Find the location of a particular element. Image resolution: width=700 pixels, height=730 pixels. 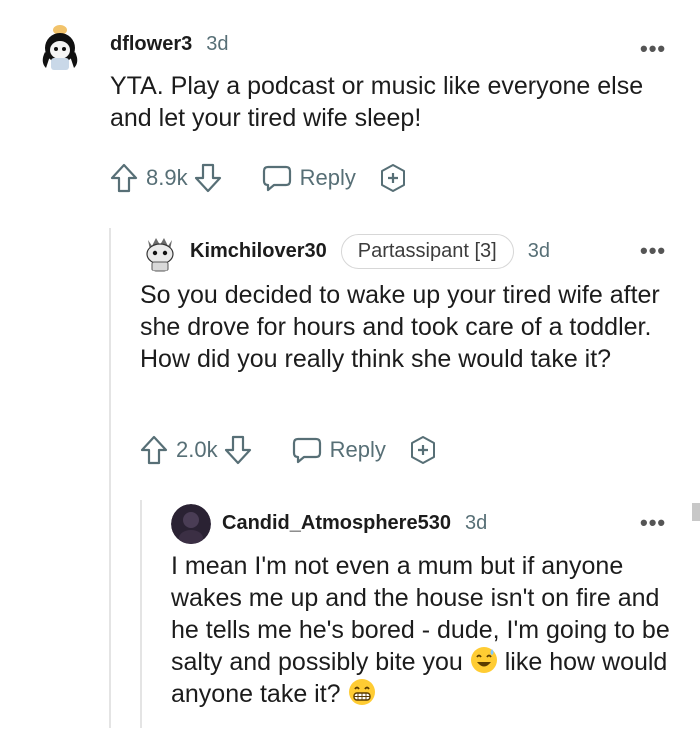

username: dflower3 is located at coordinates (151, 44).